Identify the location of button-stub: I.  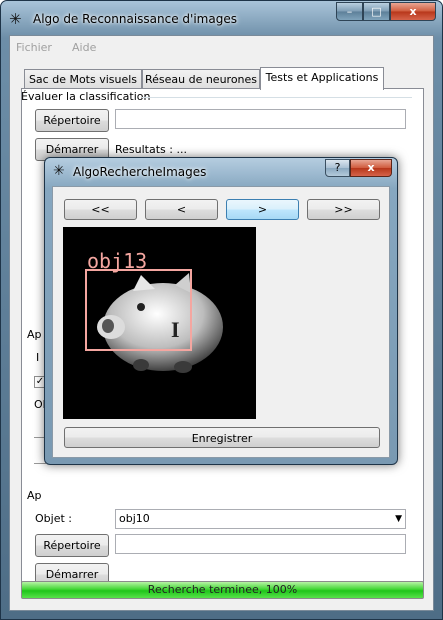
(38, 357).